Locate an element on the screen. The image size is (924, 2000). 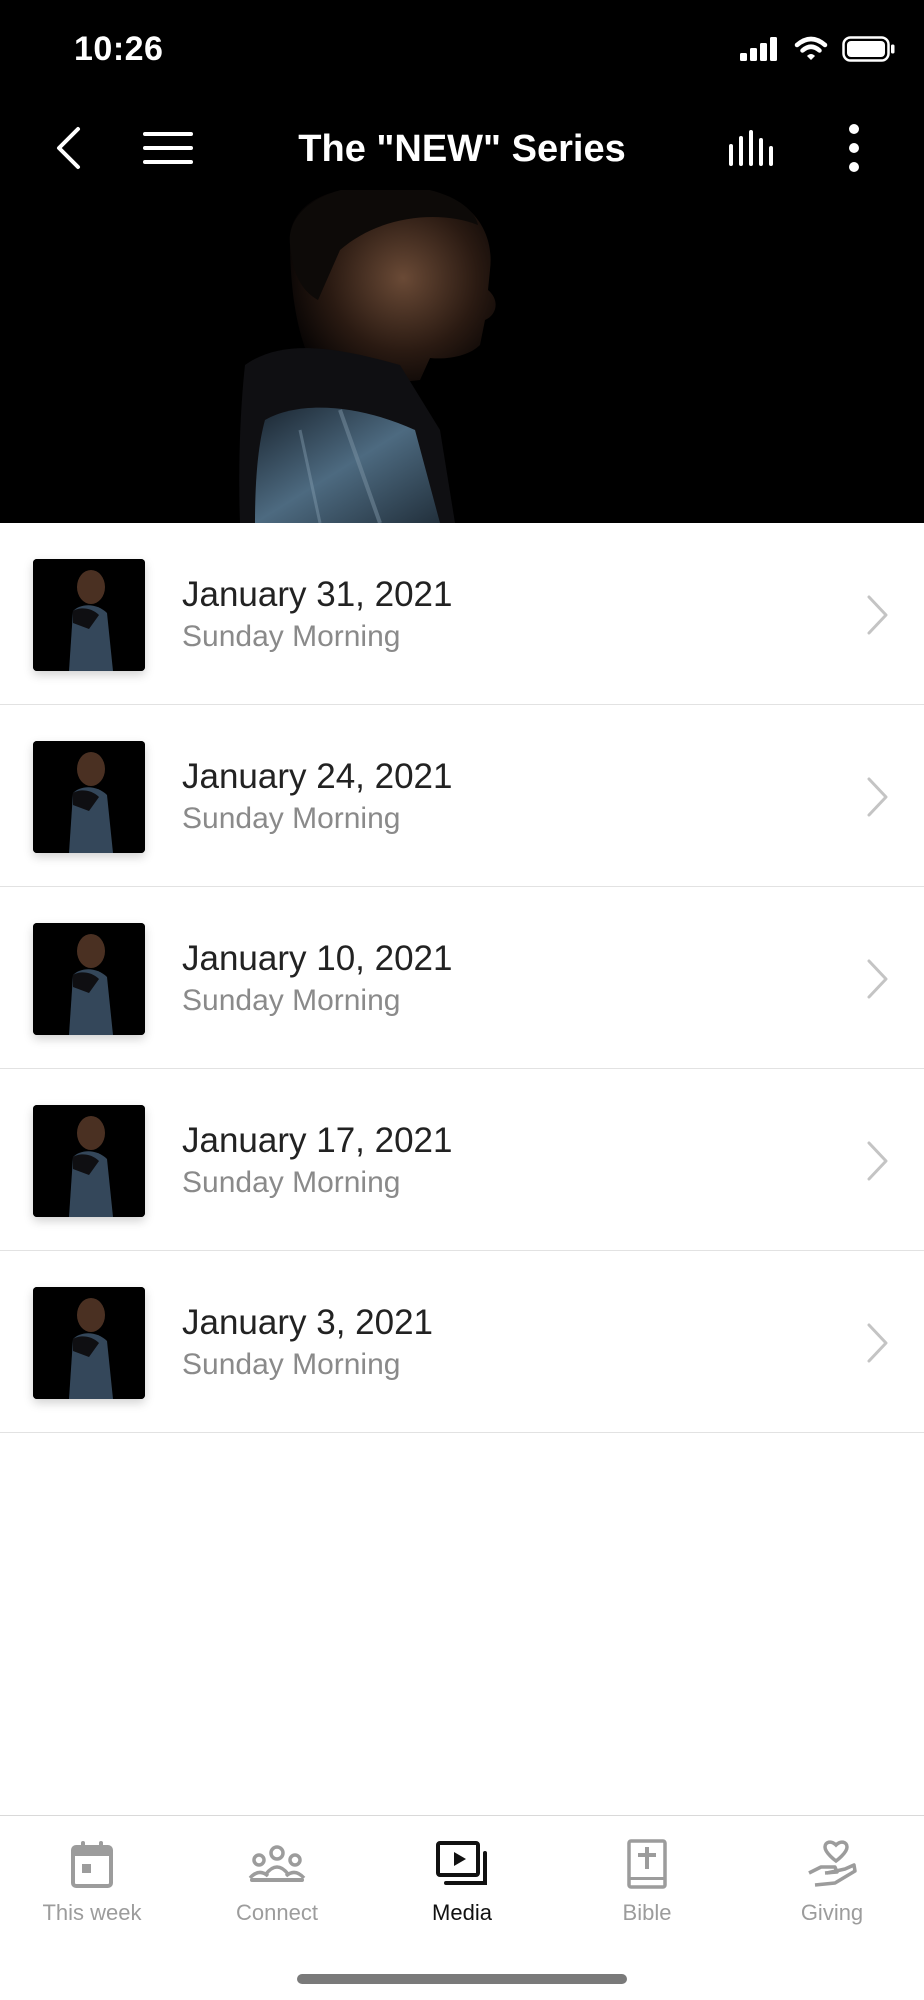
menu-button is located at coordinates (168, 148).